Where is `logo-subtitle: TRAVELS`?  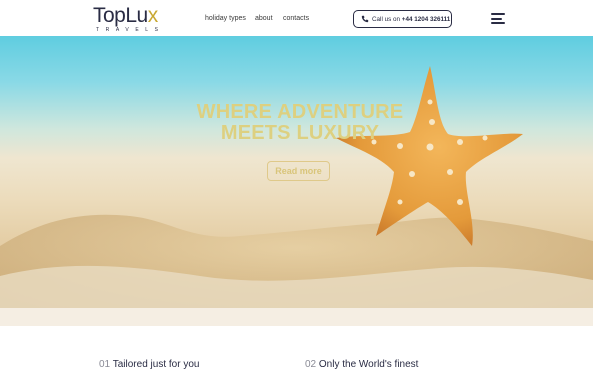
logo-subtitle: TRAVELS is located at coordinates (130, 30).